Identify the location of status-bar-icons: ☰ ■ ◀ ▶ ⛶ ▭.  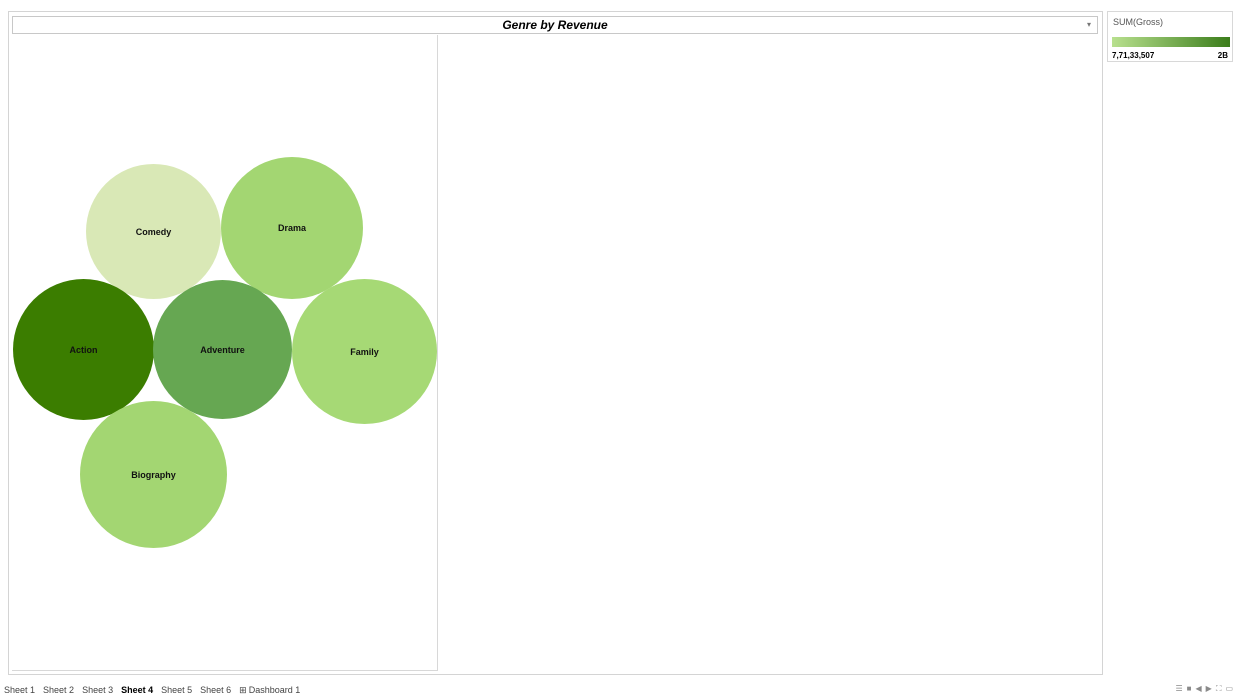
(1205, 689).